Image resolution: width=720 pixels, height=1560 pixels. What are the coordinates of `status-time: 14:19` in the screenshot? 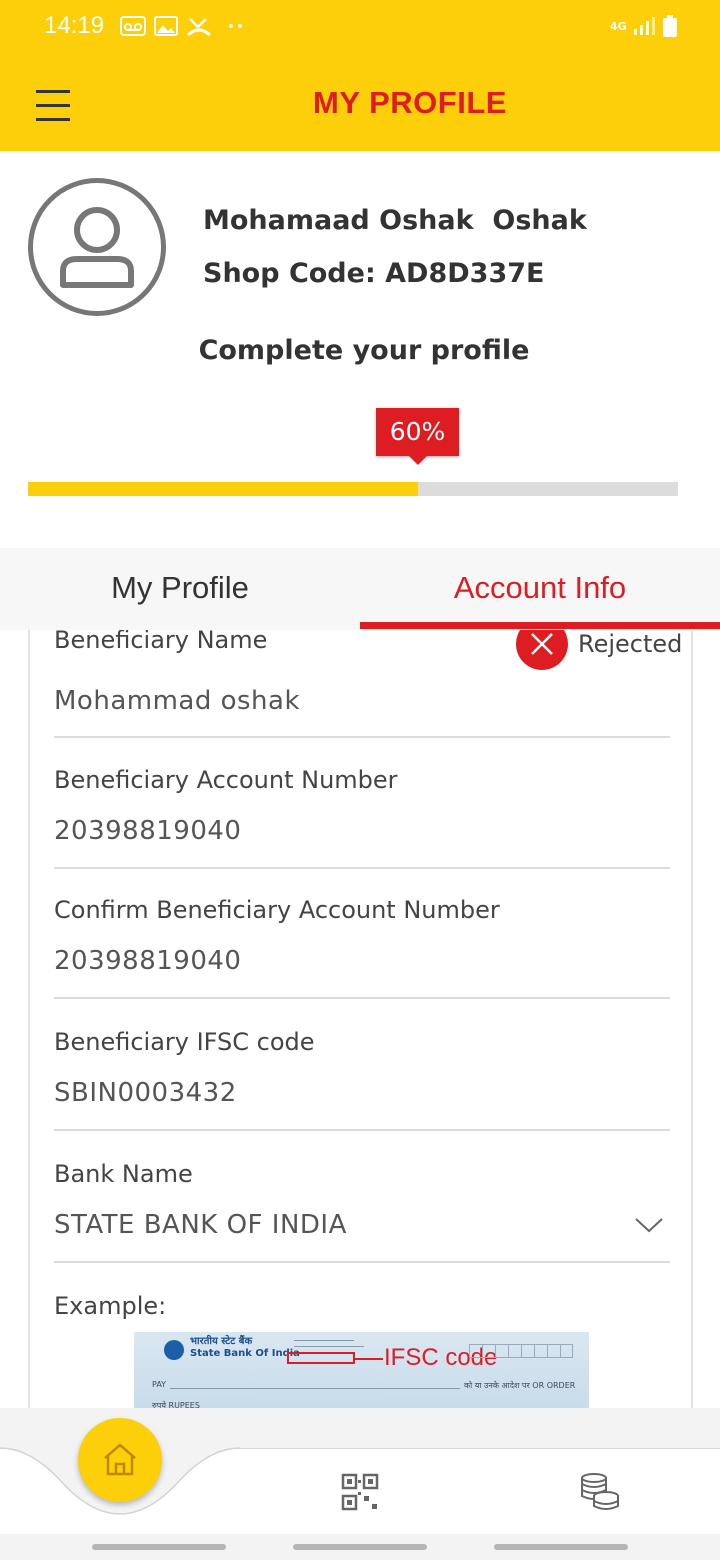 It's located at (74, 25).